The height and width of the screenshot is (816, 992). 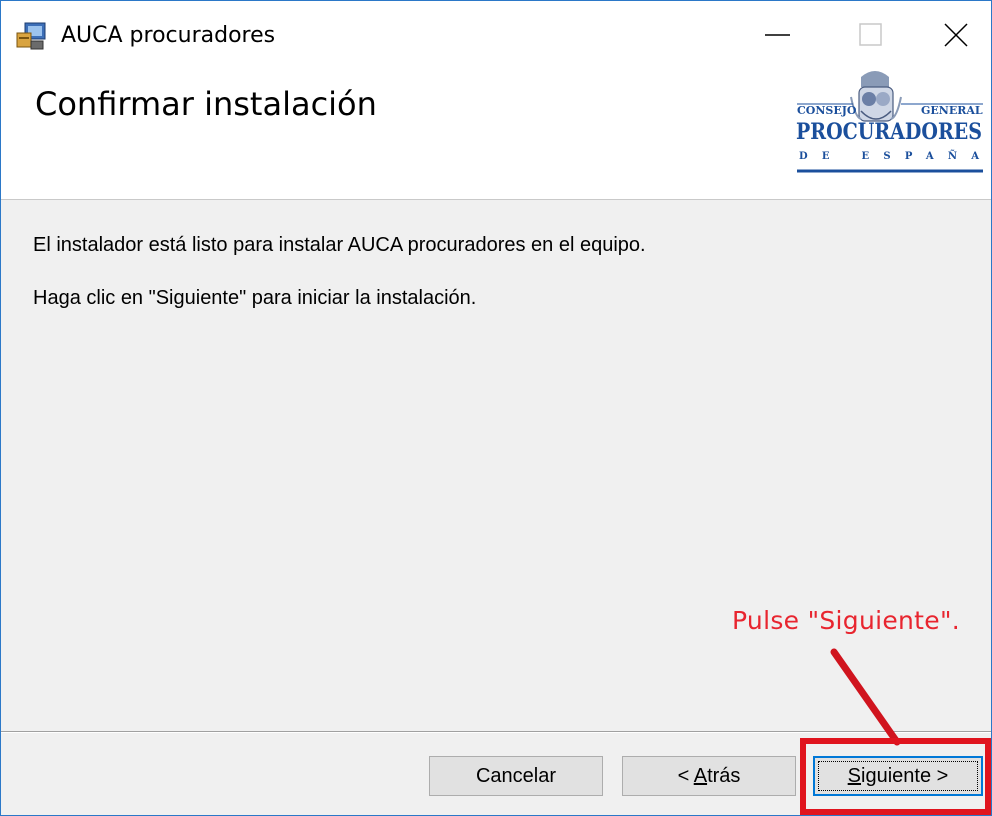 What do you see at coordinates (876, 96) in the screenshot?
I see `coat-of-arms-icon` at bounding box center [876, 96].